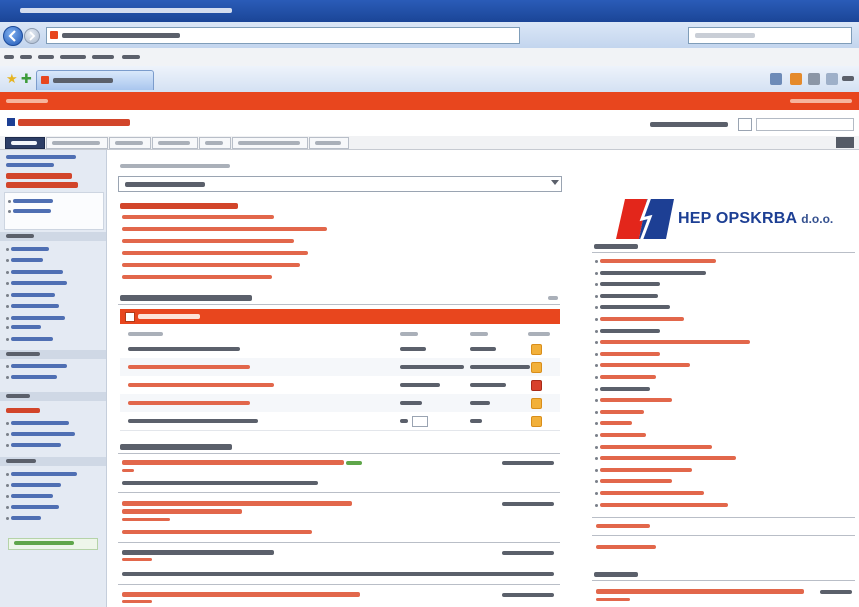  I want to click on address-input, so click(283, 35).